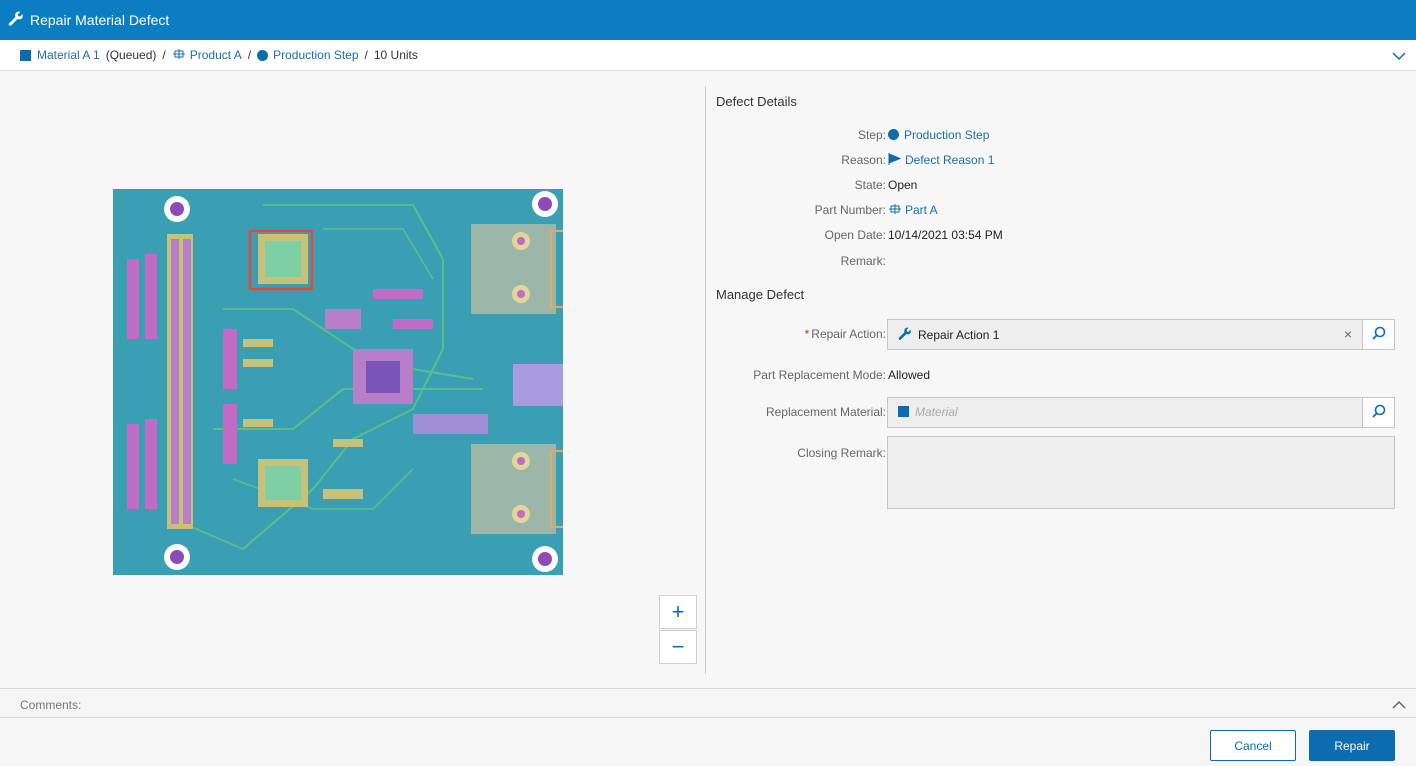  I want to click on part-number-value: Part A, so click(913, 210).